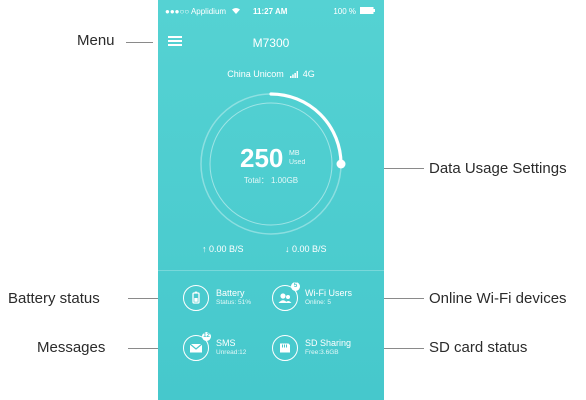 The height and width of the screenshot is (400, 586). Describe the element at coordinates (285, 298) in the screenshot. I see `users-icon` at that location.